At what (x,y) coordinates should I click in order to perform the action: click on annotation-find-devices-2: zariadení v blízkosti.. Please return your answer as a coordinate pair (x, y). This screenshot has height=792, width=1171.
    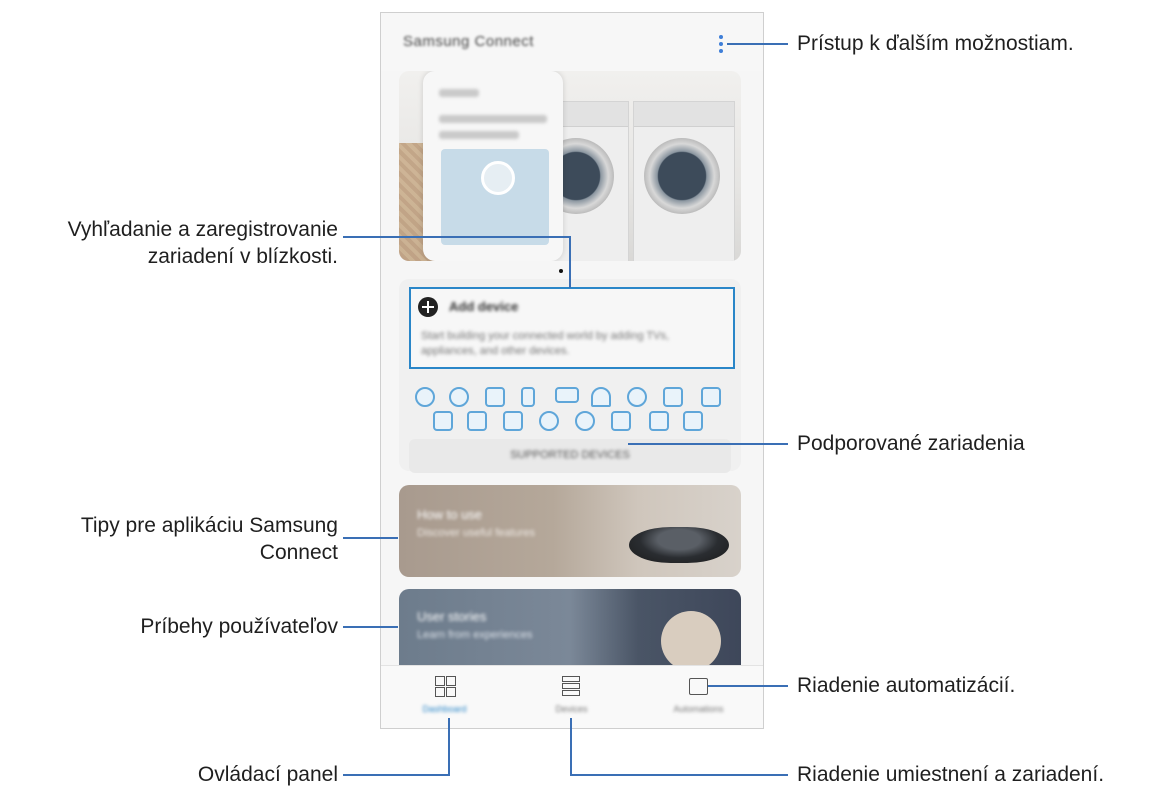
    Looking at the image, I should click on (242, 256).